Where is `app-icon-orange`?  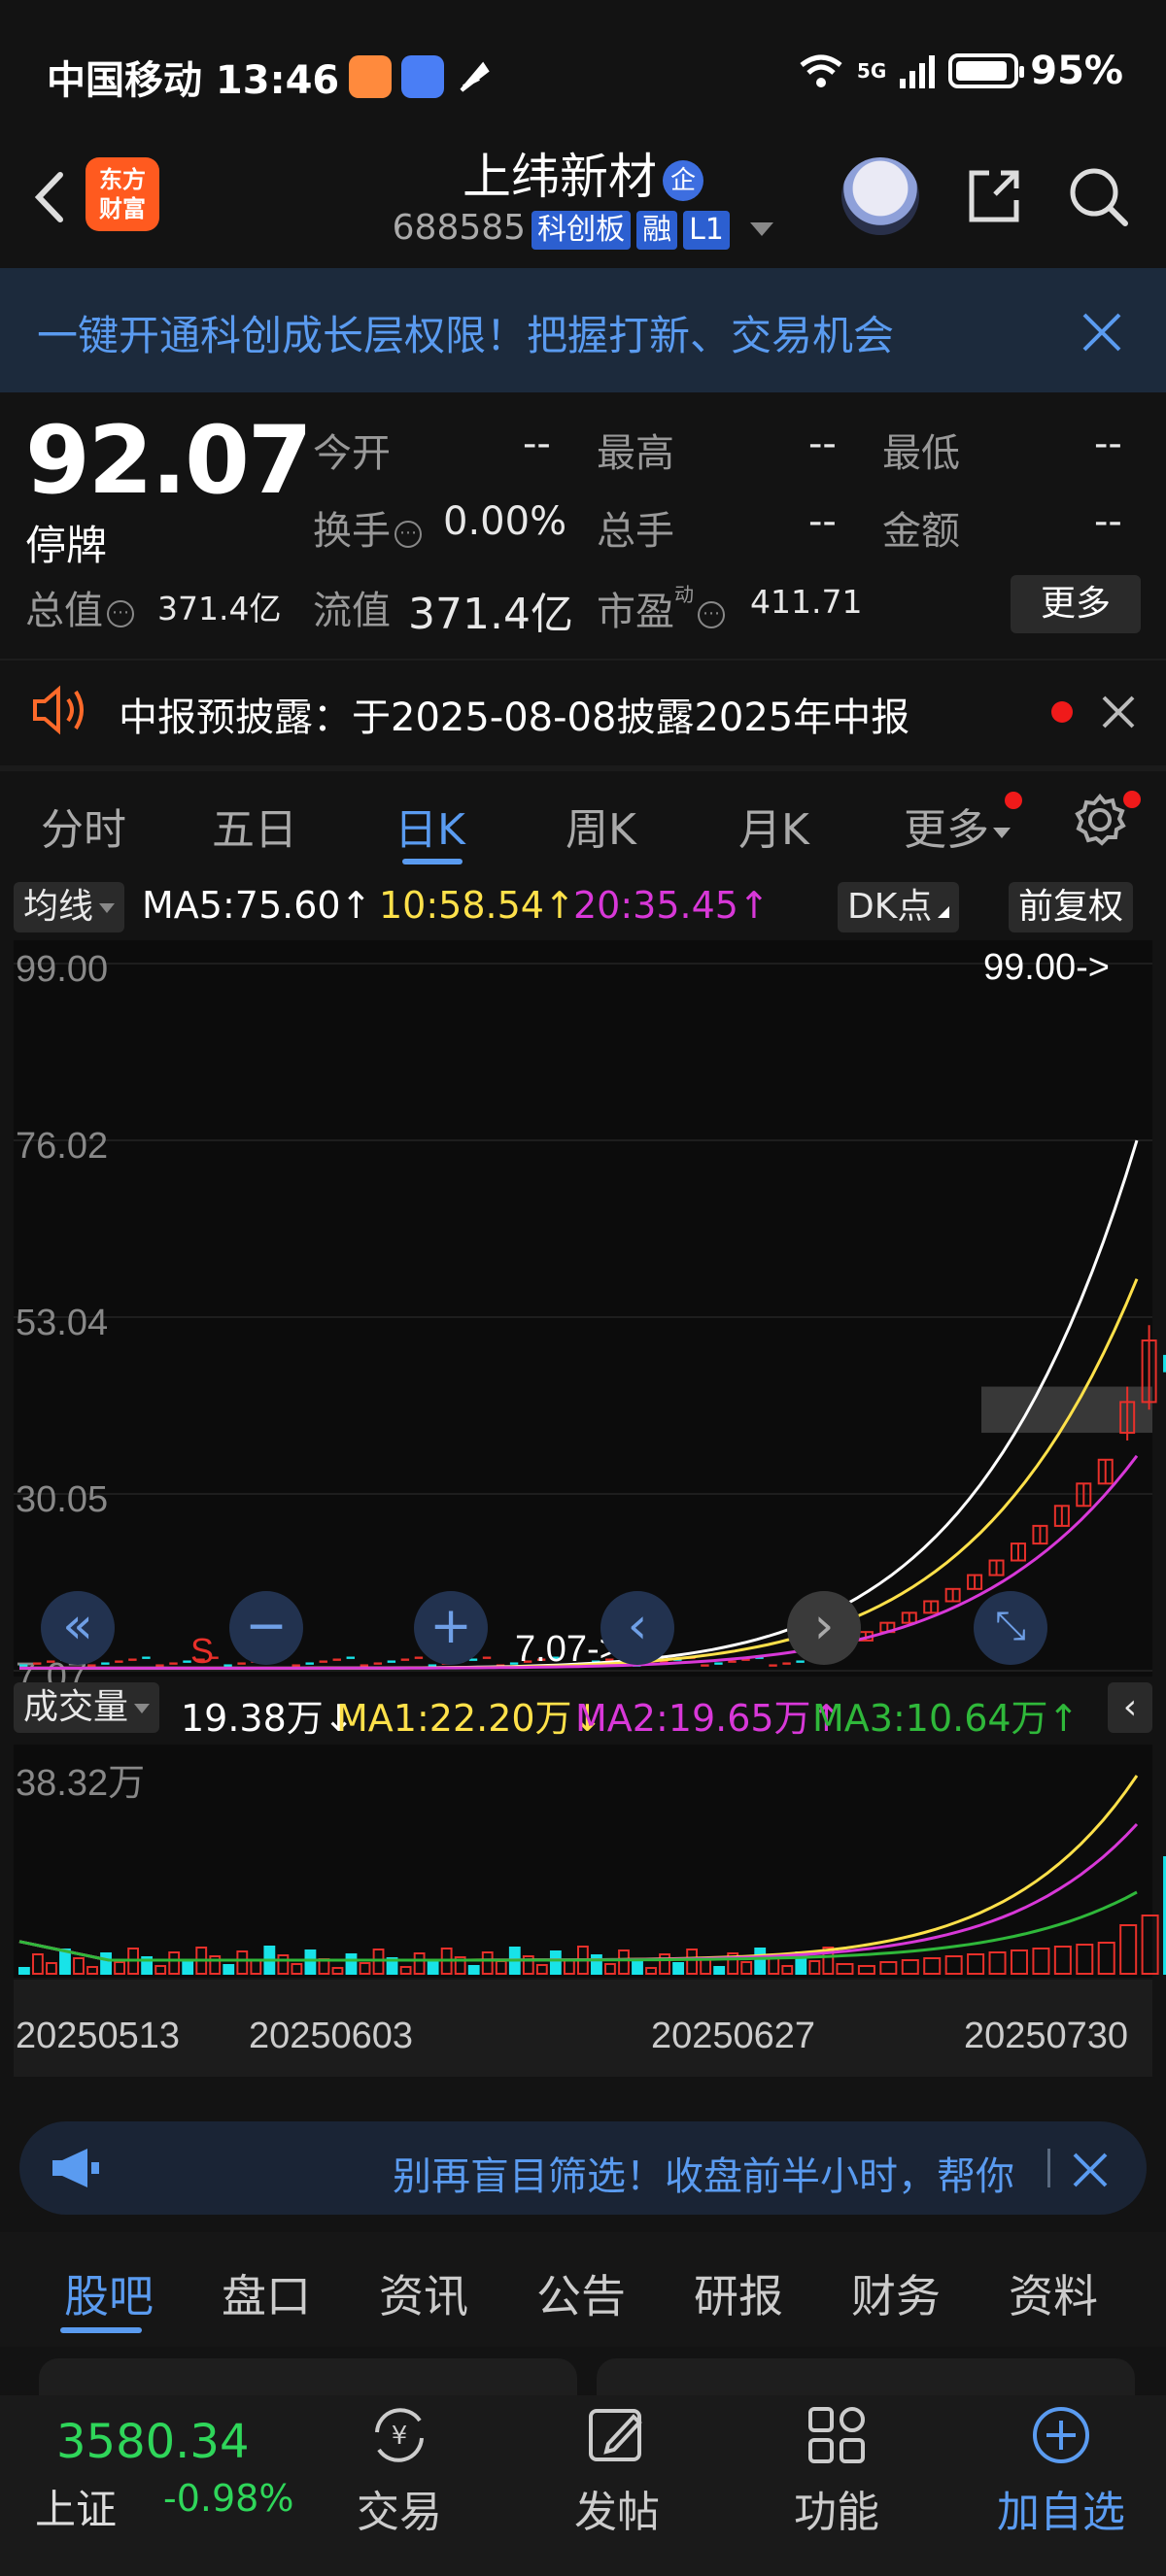
app-icon-orange is located at coordinates (371, 76).